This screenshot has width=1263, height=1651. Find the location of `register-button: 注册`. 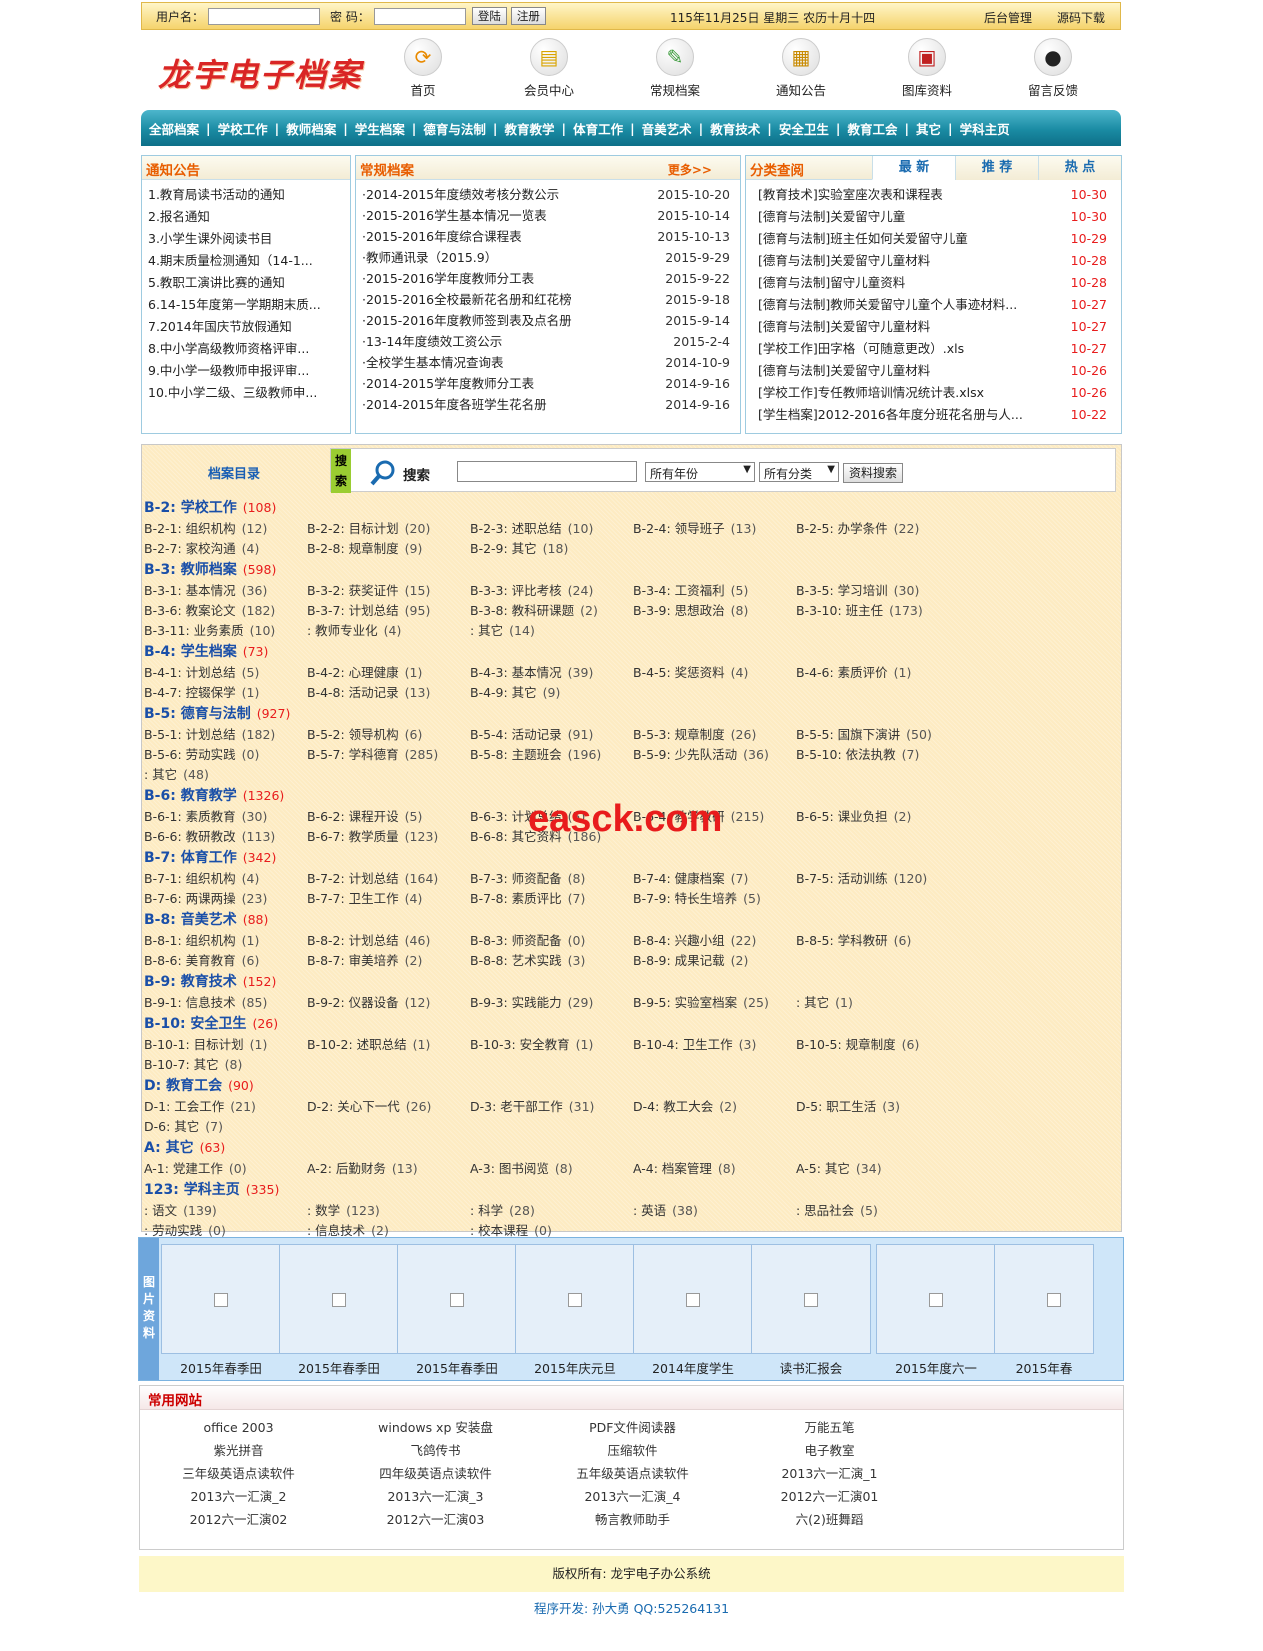

register-button: 注册 is located at coordinates (528, 16).